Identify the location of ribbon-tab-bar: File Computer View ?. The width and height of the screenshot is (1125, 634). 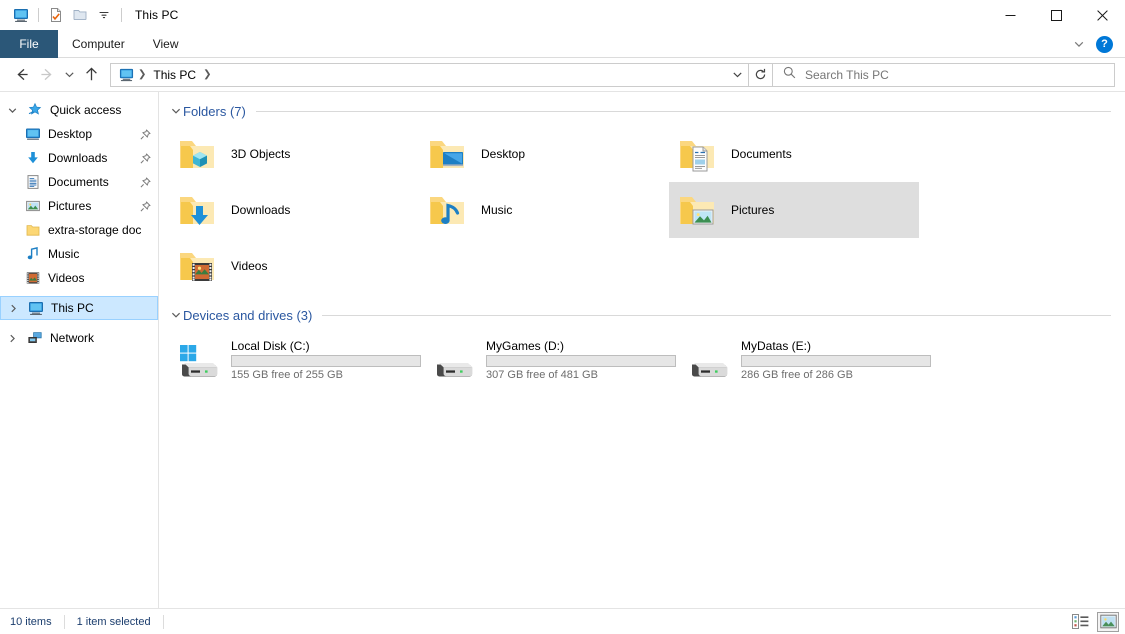
(562, 44).